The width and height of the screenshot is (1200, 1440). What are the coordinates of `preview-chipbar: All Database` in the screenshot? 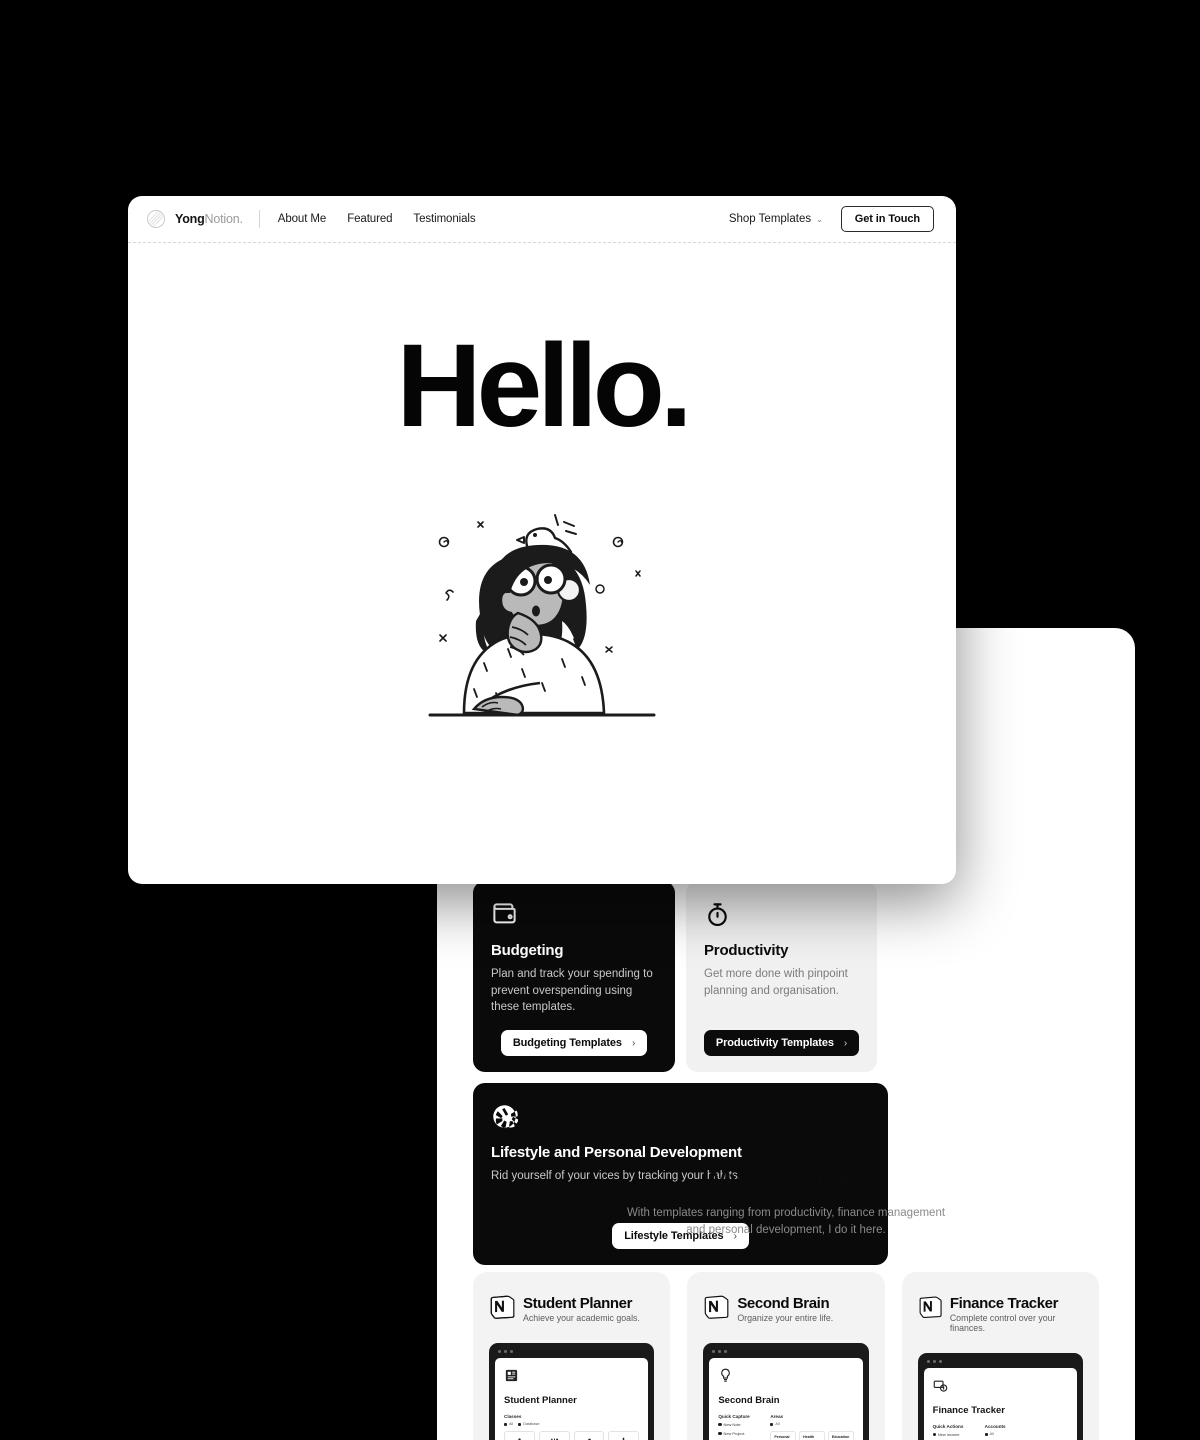 It's located at (571, 1424).